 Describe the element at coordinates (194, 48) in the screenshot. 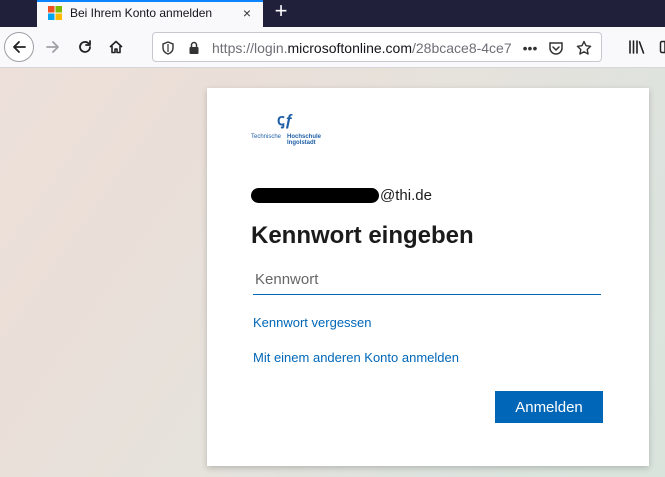

I see `lock-icon` at that location.